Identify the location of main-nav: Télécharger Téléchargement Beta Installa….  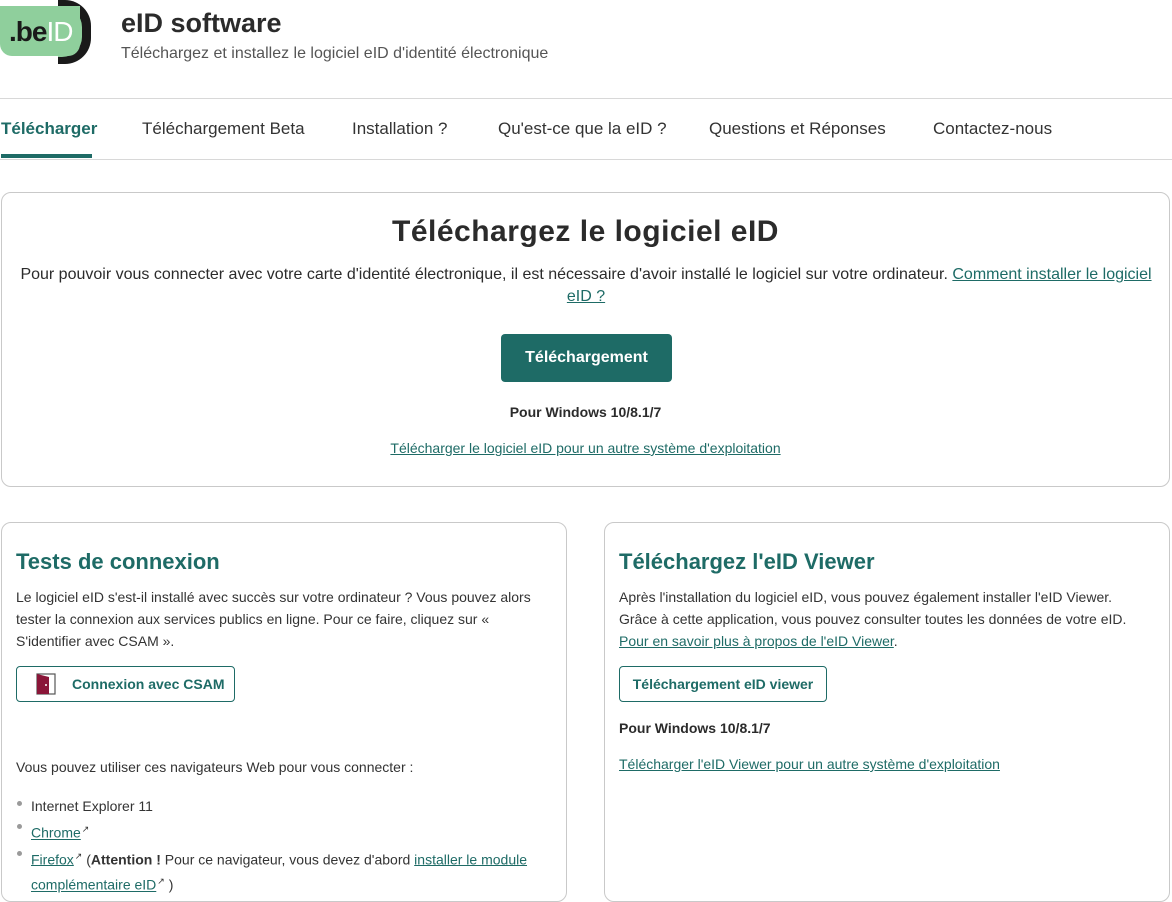
(586, 129).